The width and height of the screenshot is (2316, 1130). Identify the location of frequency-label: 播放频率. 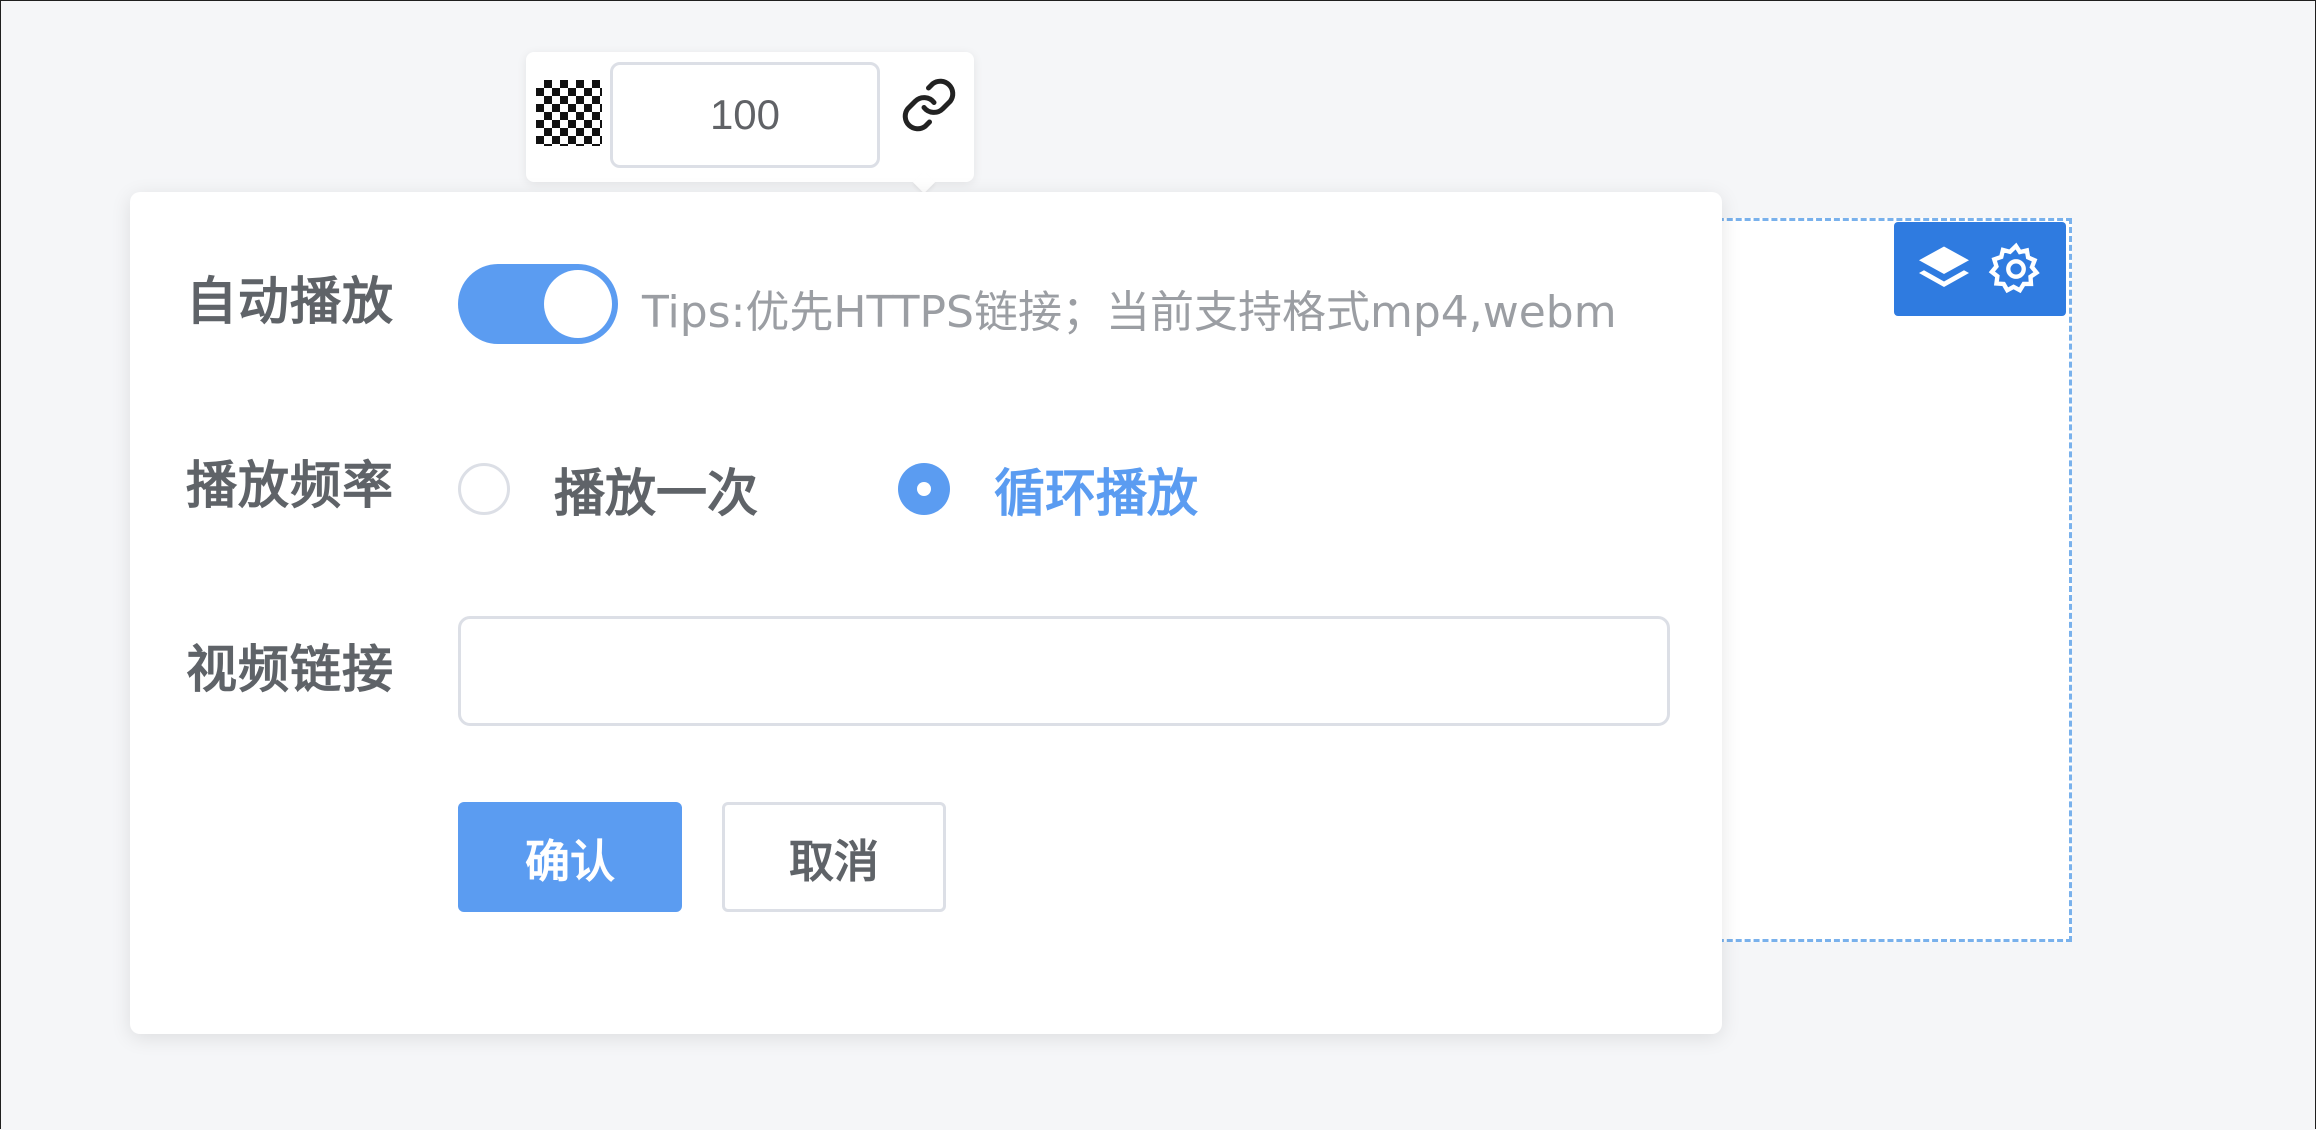
(290, 486).